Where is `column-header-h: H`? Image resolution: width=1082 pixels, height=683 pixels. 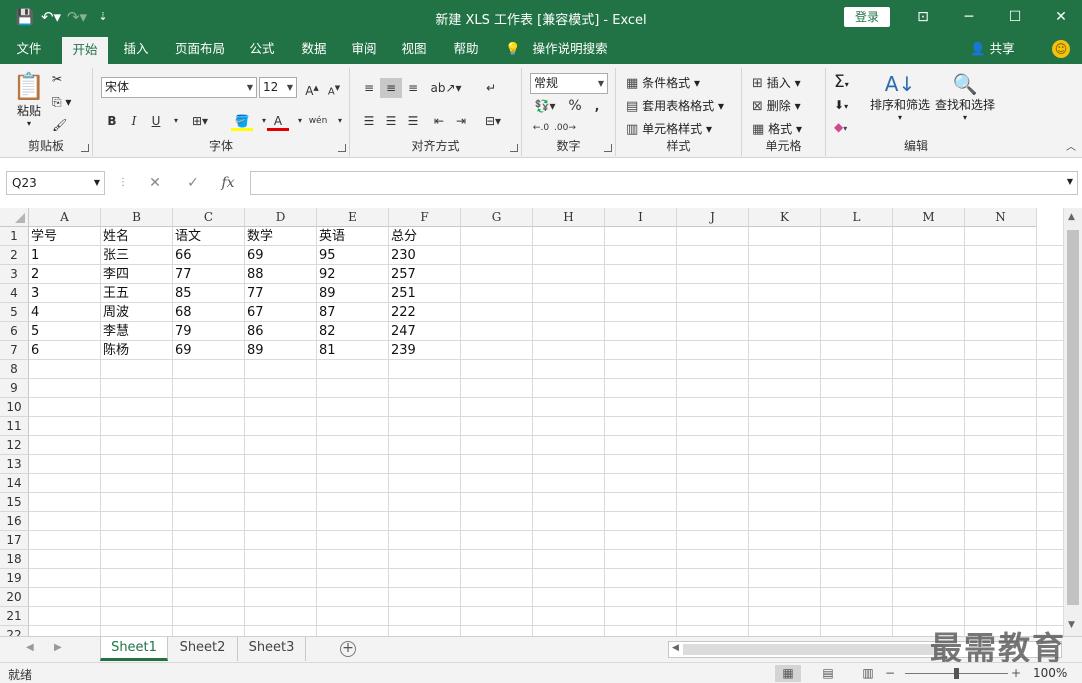 column-header-h: H is located at coordinates (569, 217).